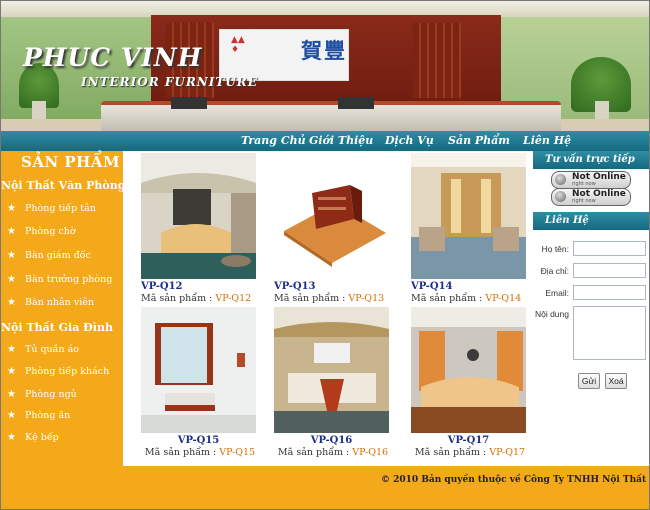 This screenshot has width=650, height=510. What do you see at coordinates (470, 452) in the screenshot?
I see `product-sku: Mã sản phẩm : VP-Q17` at bounding box center [470, 452].